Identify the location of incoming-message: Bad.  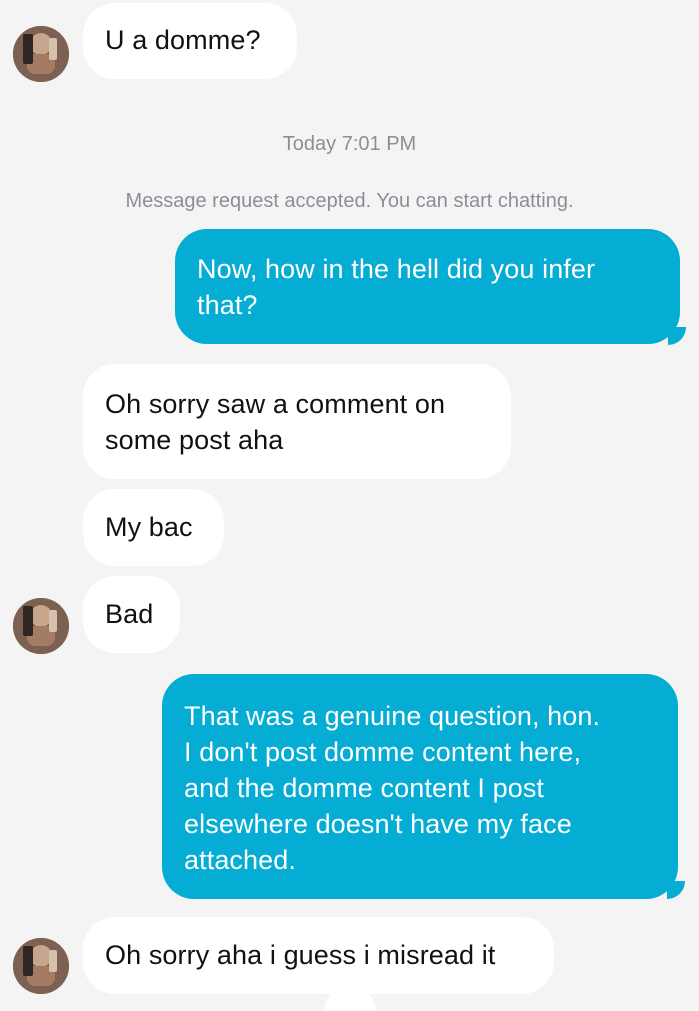
(131, 614).